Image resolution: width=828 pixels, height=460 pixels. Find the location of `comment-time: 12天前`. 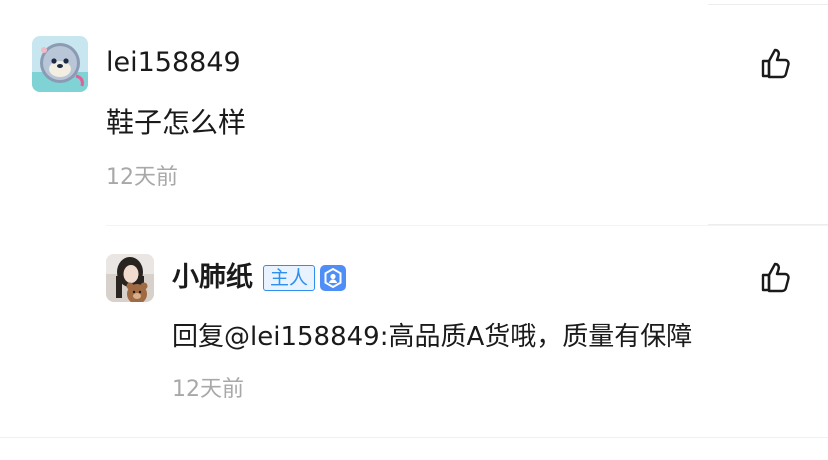

comment-time: 12天前 is located at coordinates (142, 177).